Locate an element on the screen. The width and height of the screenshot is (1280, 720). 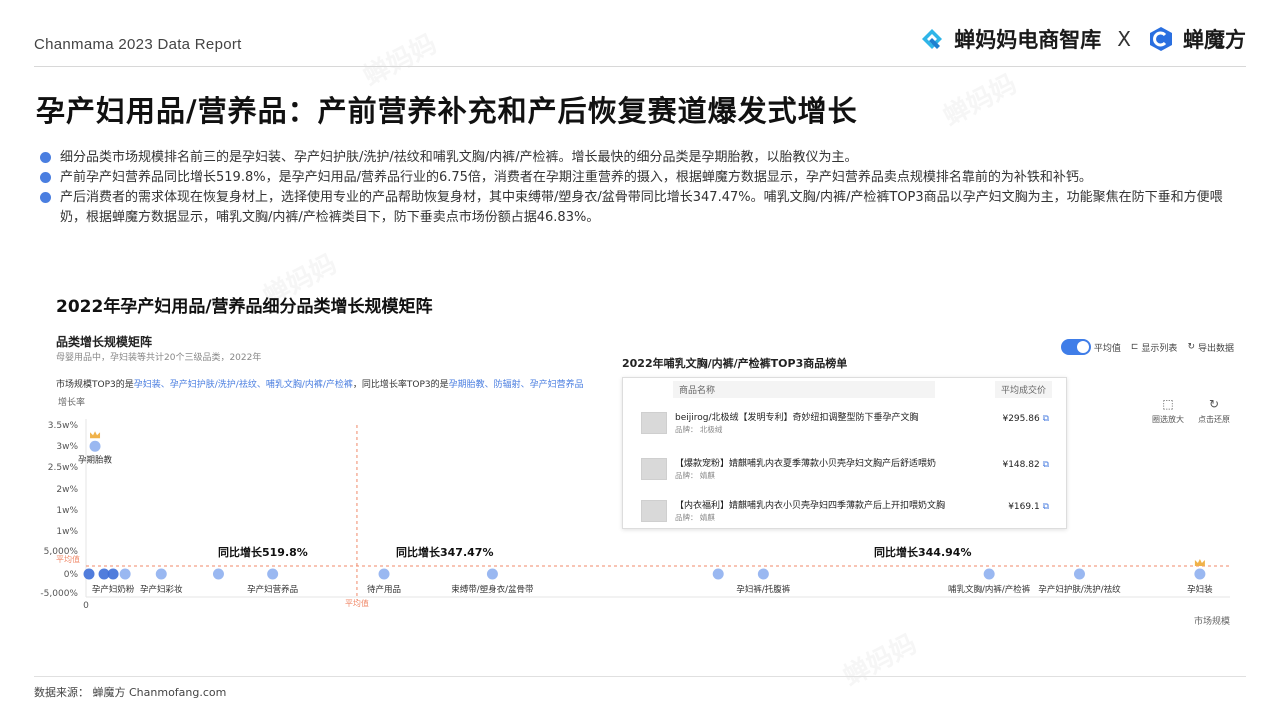
annotation-belt: 同比增长347.47% is located at coordinates (445, 552).